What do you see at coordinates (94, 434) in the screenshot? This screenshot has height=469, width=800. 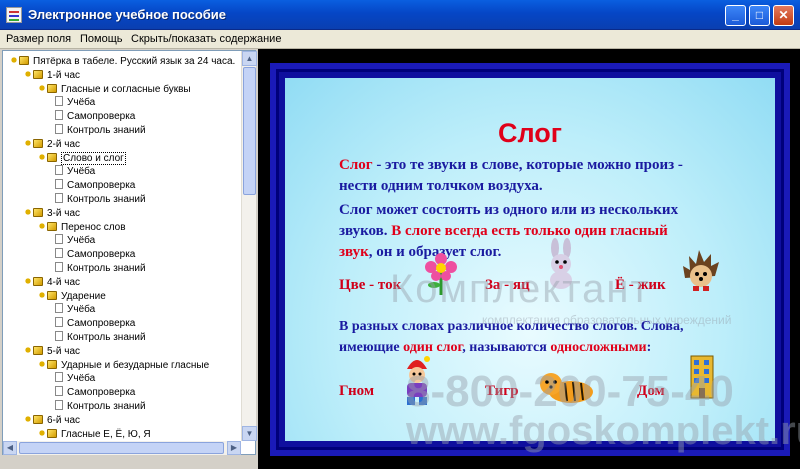 I see `tree-item: Гласные Е, Ё, Ю, Я` at bounding box center [94, 434].